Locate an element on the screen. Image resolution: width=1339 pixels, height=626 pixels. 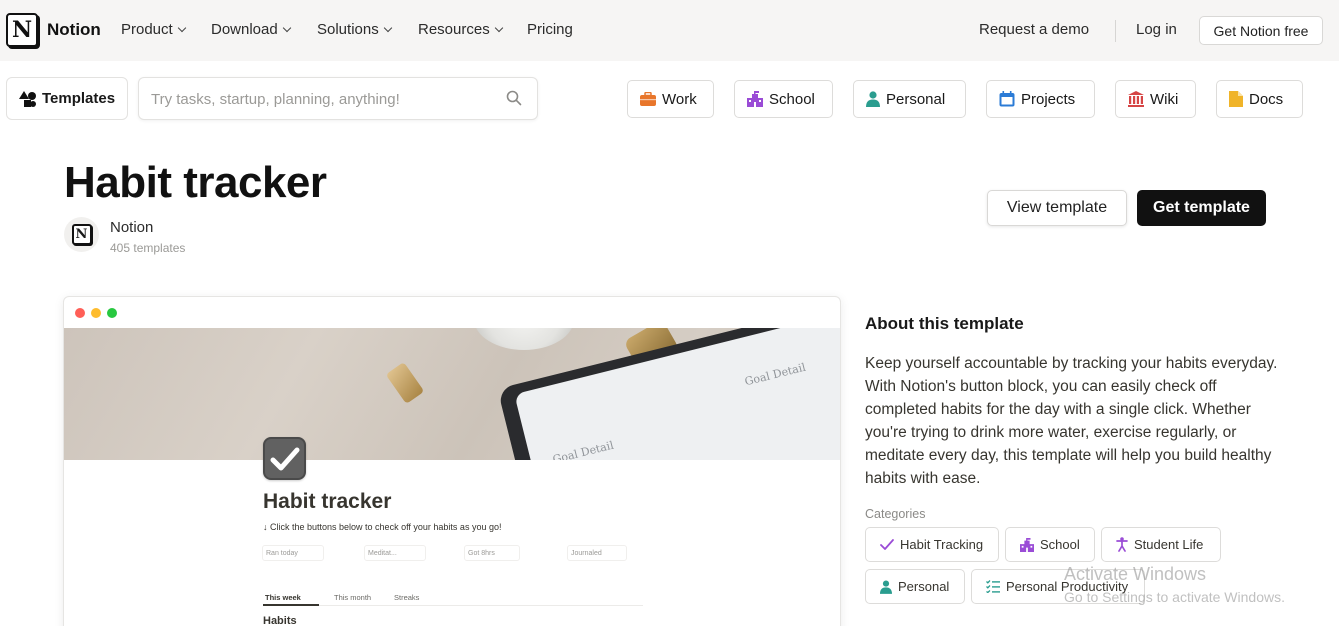
document-icon is located at coordinates (1236, 99).